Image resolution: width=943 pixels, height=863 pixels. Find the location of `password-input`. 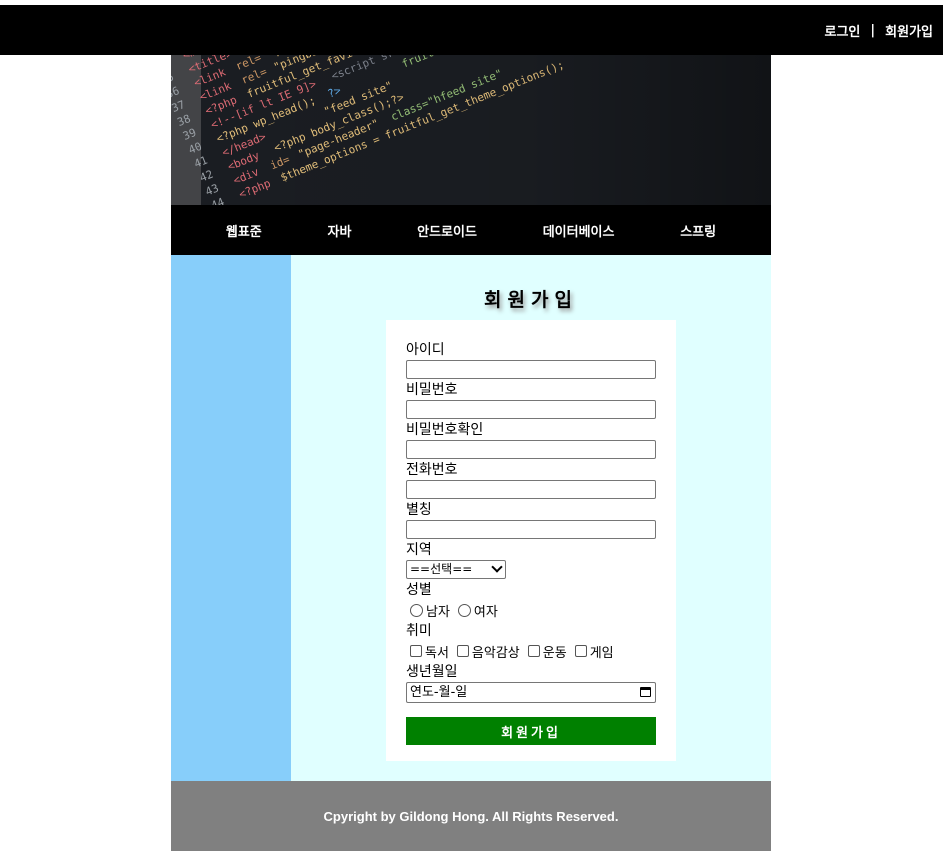

password-input is located at coordinates (531, 409).